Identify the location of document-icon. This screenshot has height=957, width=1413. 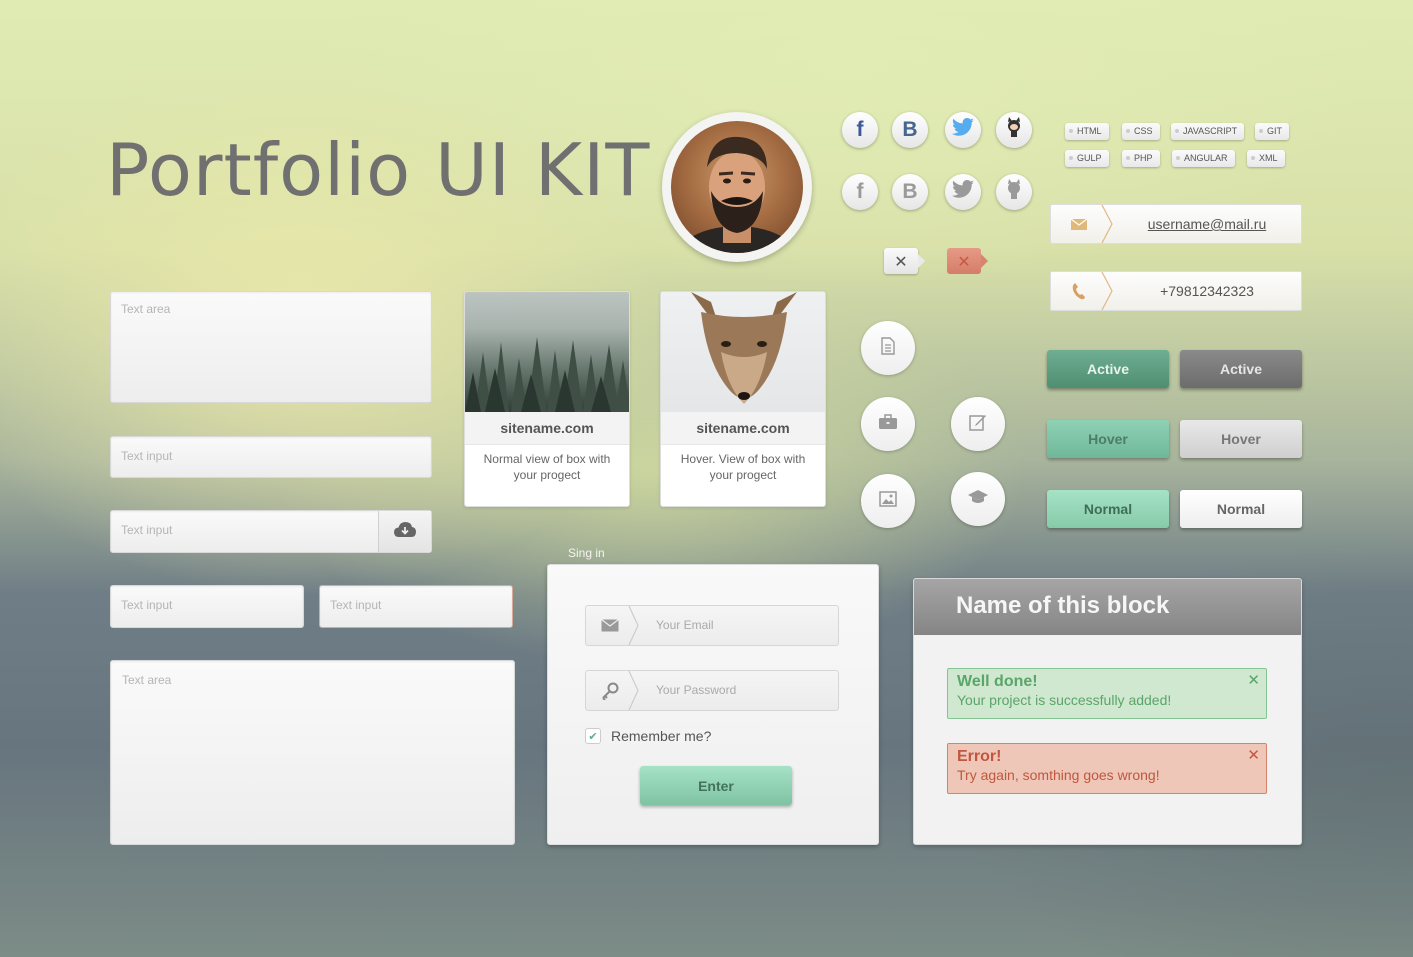
(888, 348).